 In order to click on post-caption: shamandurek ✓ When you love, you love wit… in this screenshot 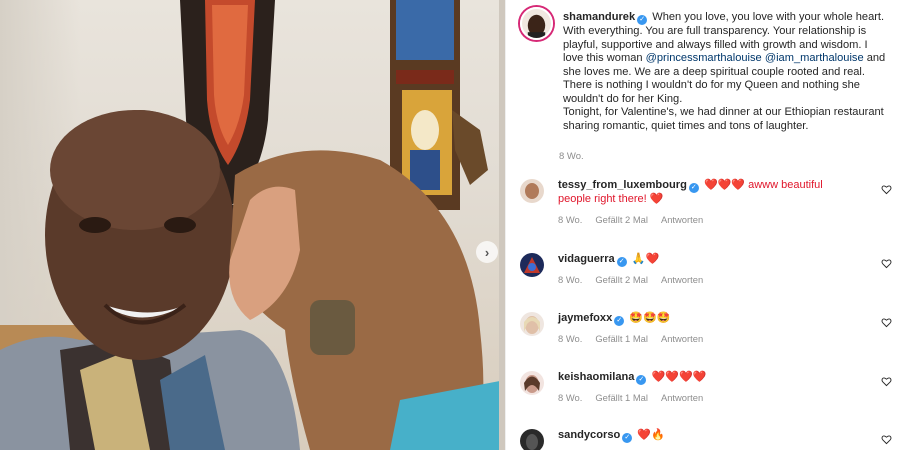, I will do `click(708, 69)`.